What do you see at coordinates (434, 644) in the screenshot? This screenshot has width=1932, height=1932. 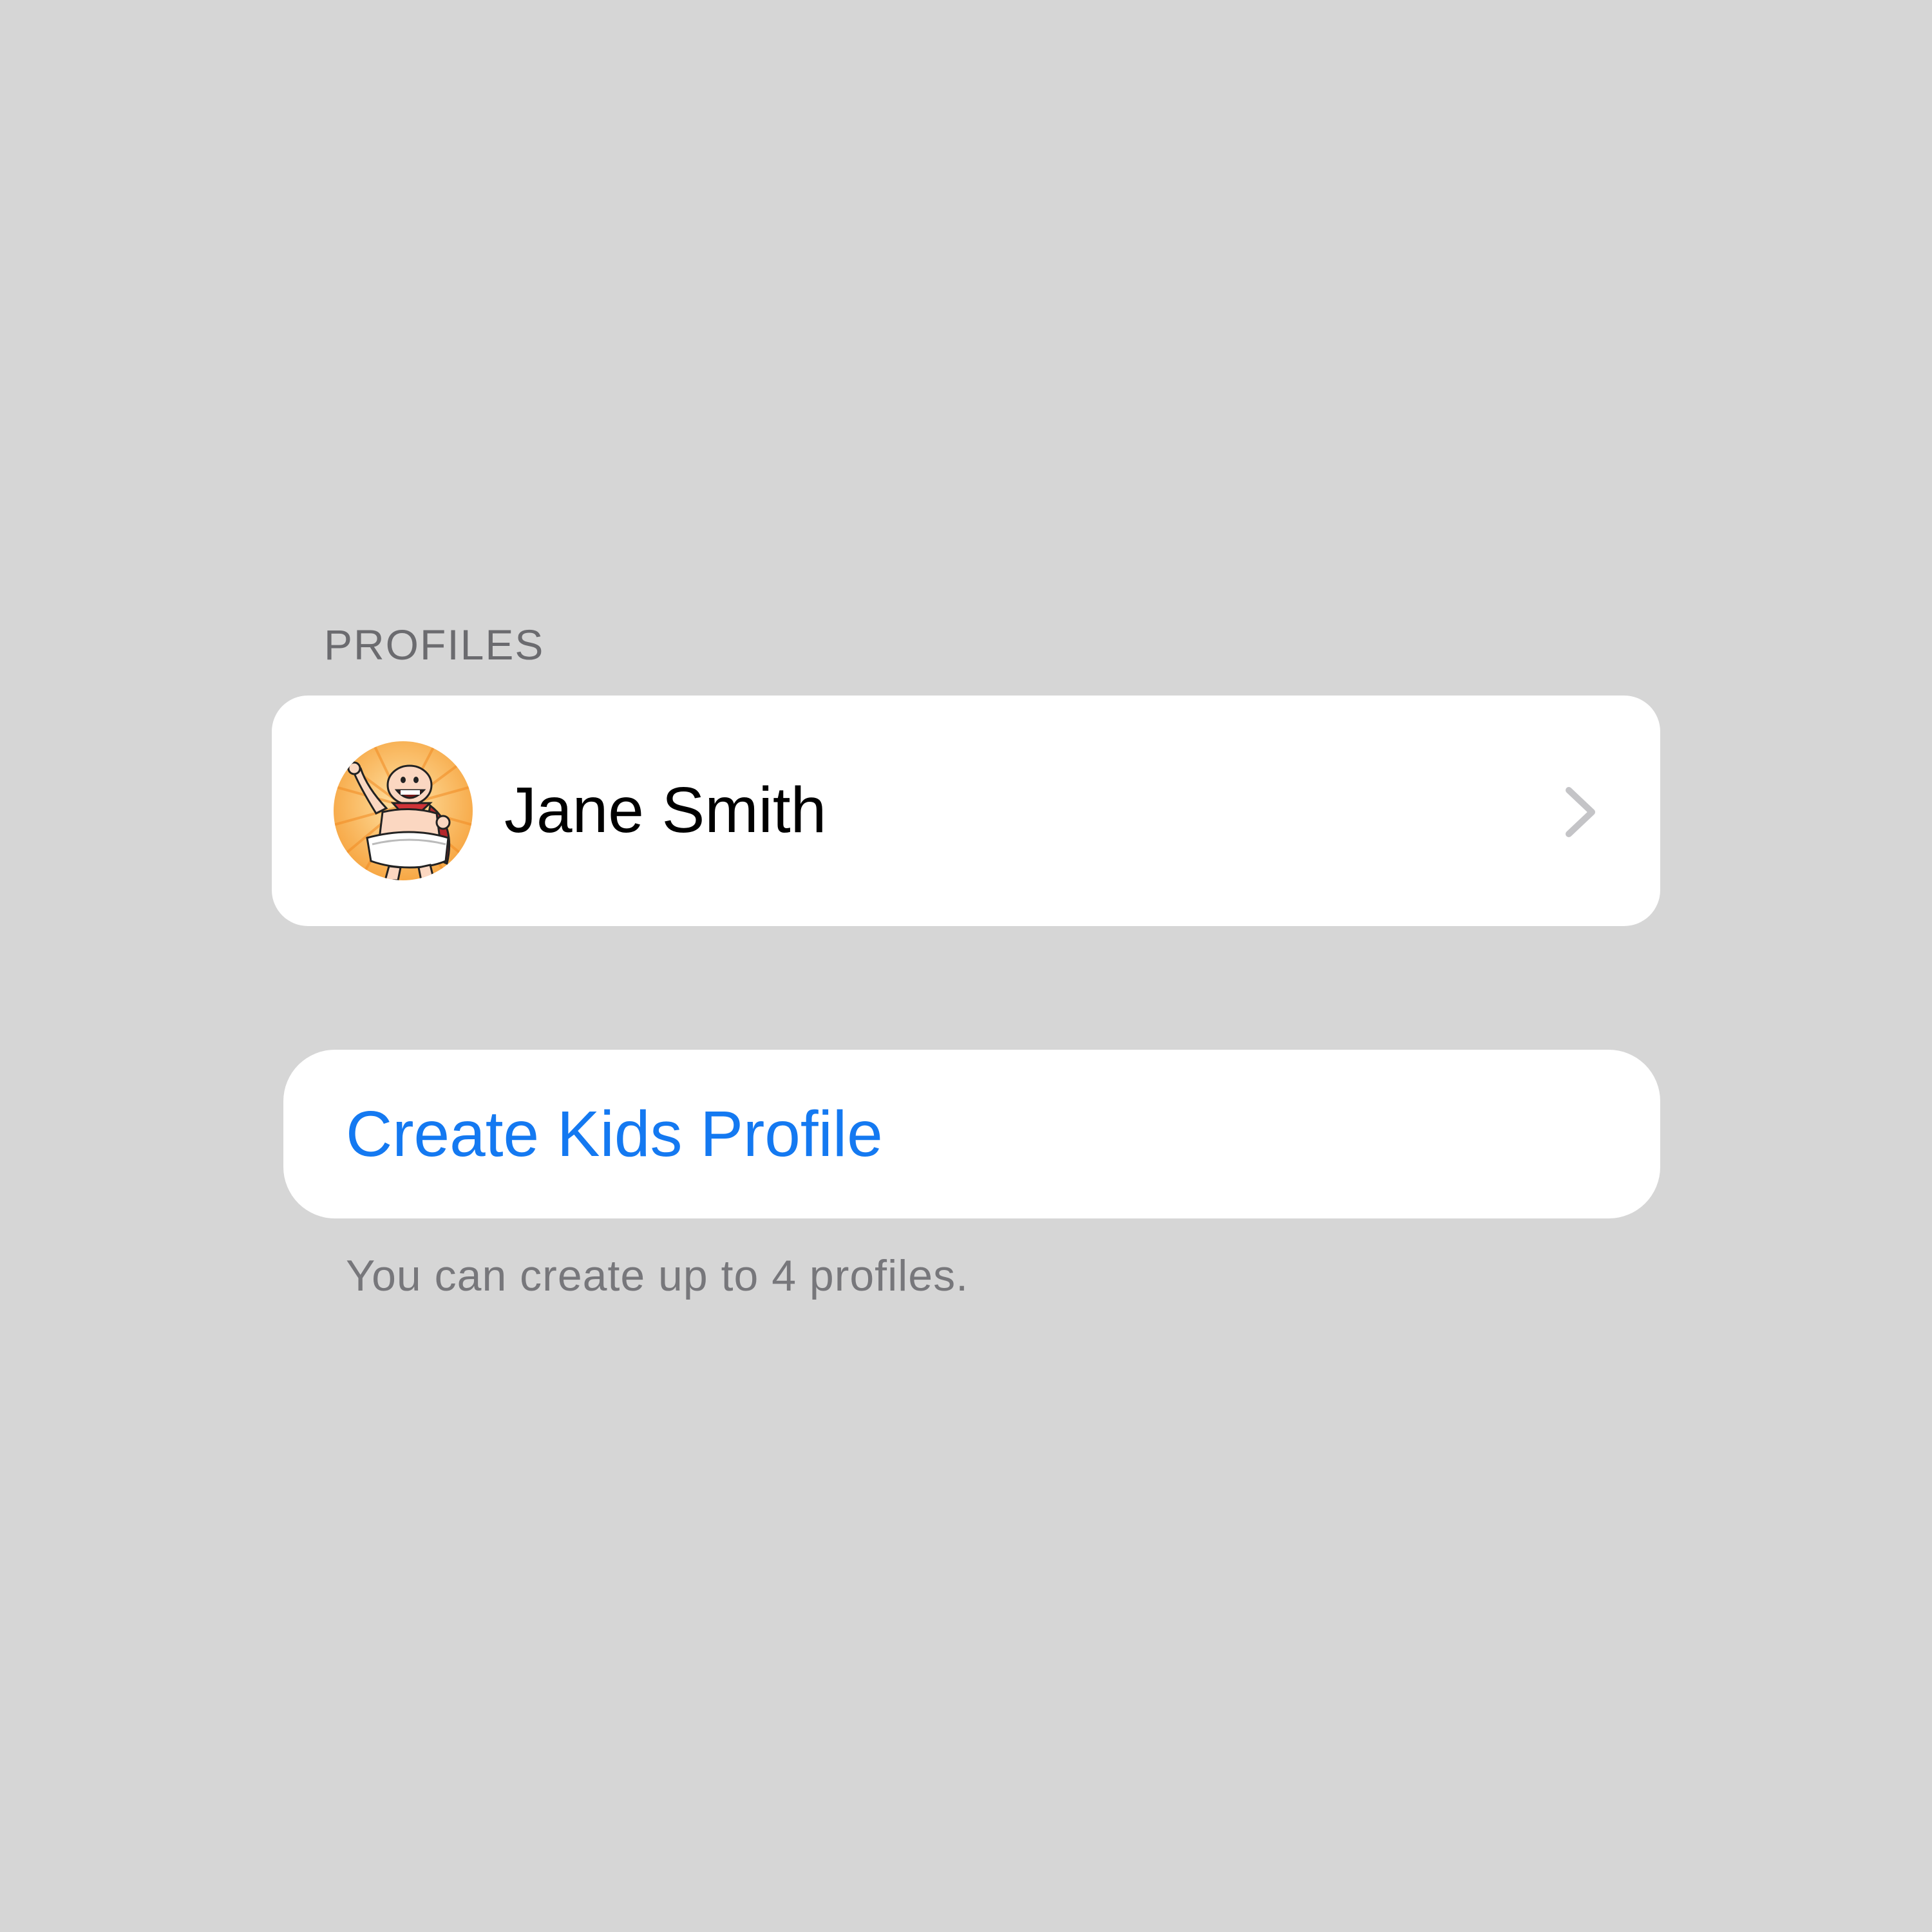 I see `profiles-section-header: PROFILES` at bounding box center [434, 644].